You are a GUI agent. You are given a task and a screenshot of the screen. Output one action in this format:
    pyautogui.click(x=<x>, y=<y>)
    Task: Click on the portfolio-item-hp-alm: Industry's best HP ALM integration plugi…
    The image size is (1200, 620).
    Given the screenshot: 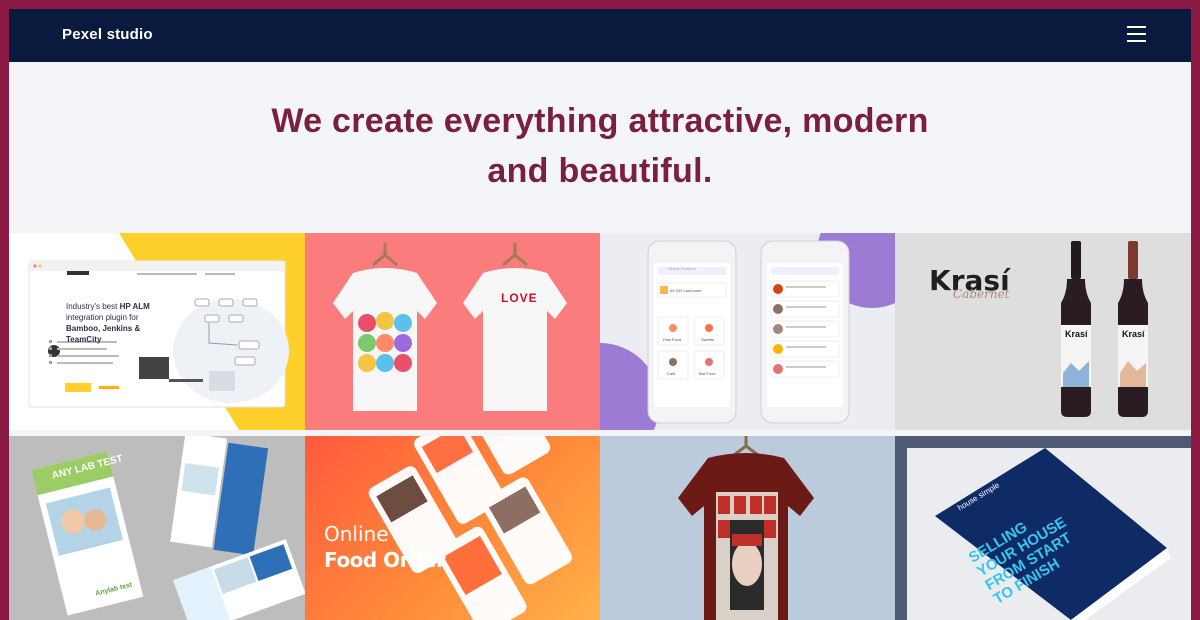 What is the action you would take?
    pyautogui.click(x=157, y=331)
    